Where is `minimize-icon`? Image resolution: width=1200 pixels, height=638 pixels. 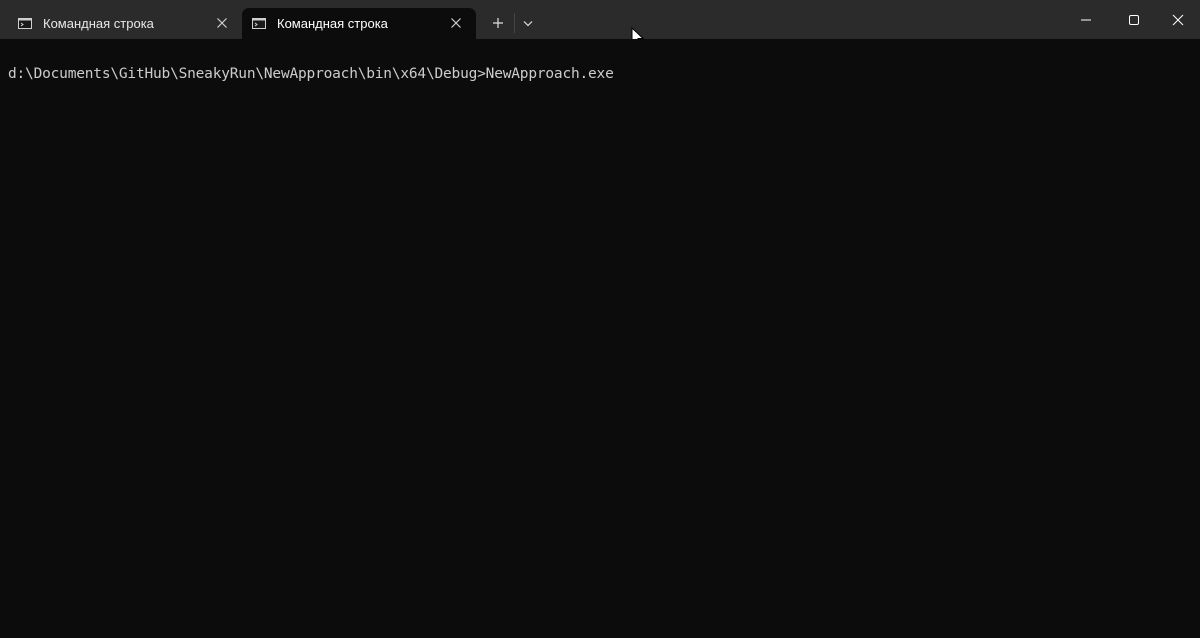 minimize-icon is located at coordinates (1086, 20).